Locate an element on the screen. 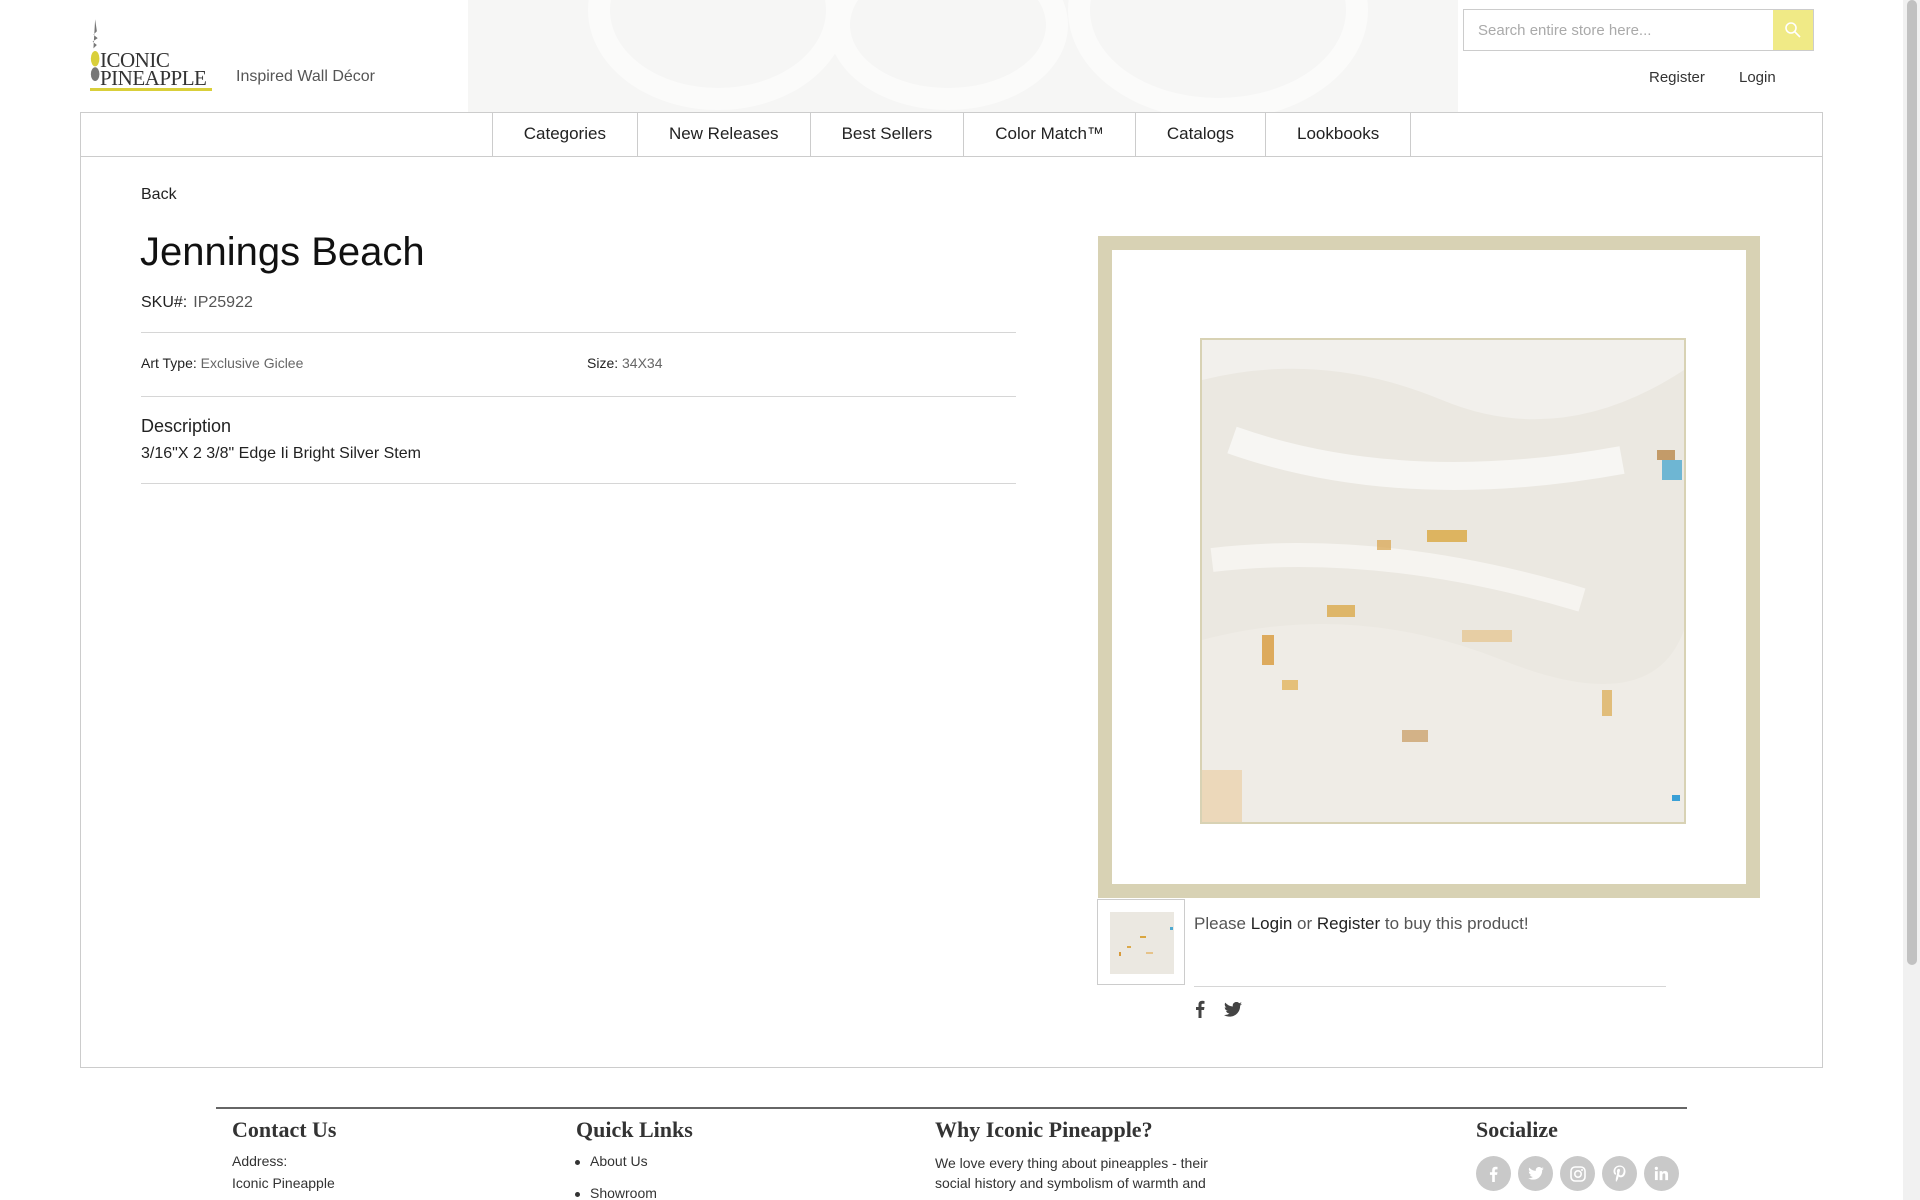 Image resolution: width=1920 pixels, height=1200 pixels. nav-best-sellers: Best Sellers is located at coordinates (886, 134).